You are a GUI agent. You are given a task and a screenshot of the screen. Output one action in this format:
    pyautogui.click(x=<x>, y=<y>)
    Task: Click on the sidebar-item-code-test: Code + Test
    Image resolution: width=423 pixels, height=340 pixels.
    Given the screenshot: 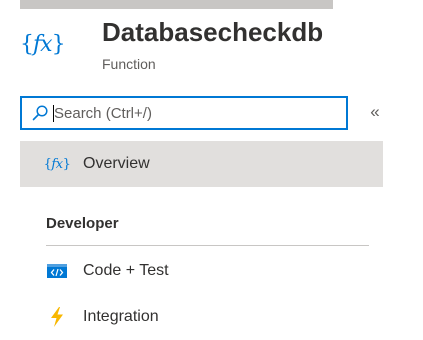 What is the action you would take?
    pyautogui.click(x=201, y=271)
    